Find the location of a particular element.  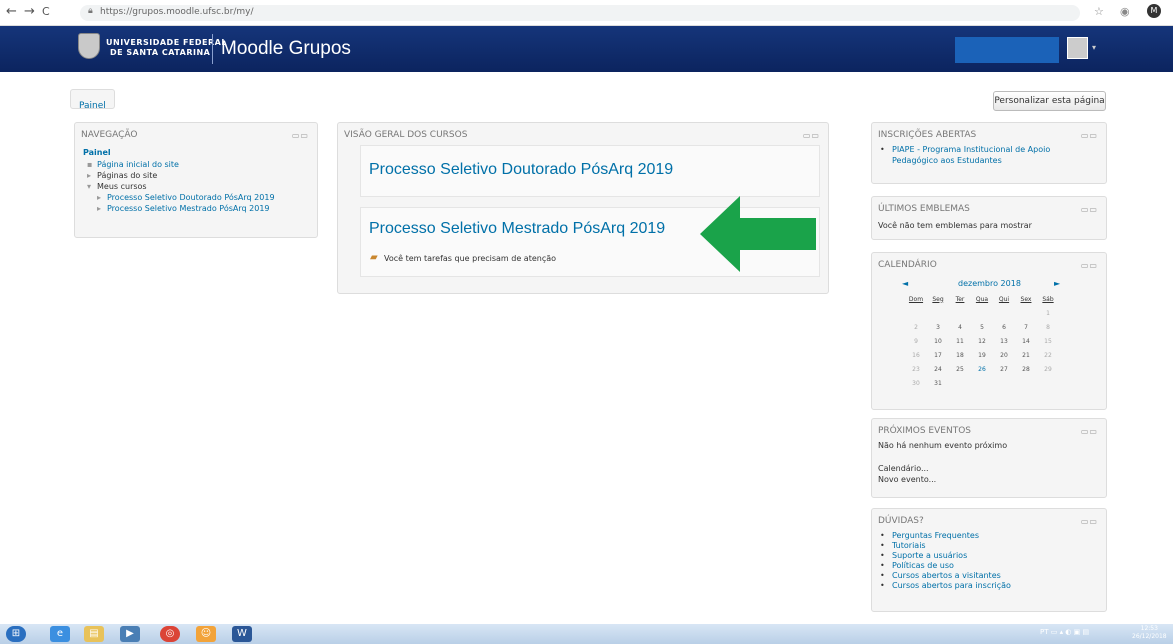

calendar-day: 11 is located at coordinates (960, 341).